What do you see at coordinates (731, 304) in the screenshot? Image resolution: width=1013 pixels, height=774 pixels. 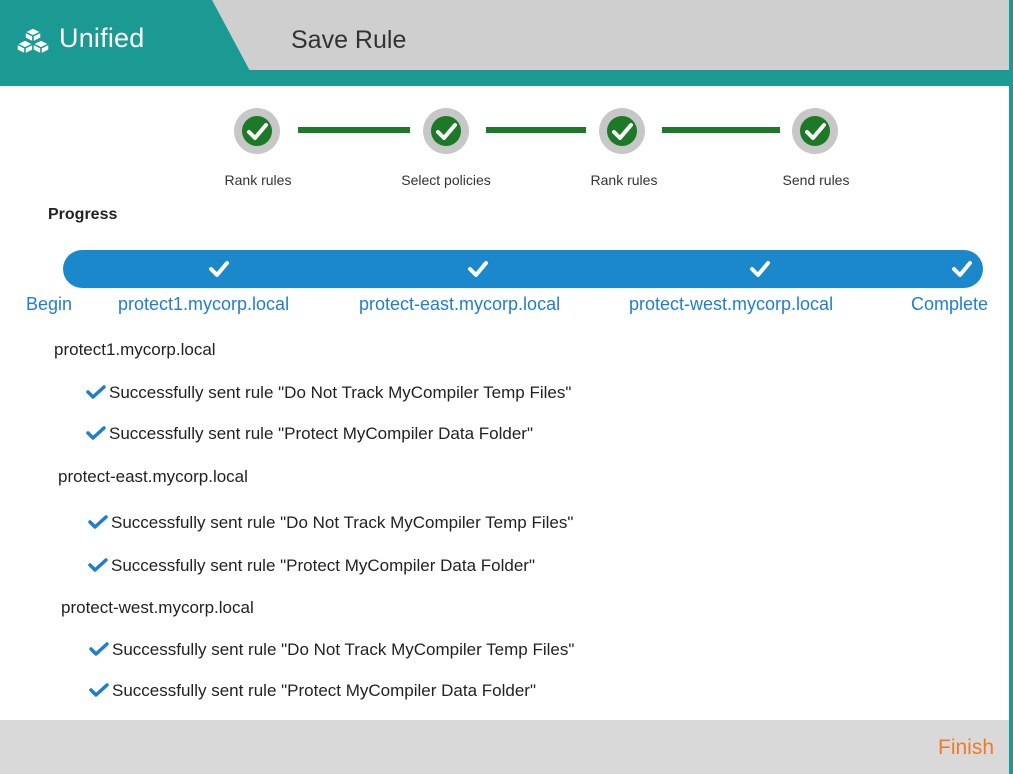 I see `milestone-label: protect-west.mycorp.local` at bounding box center [731, 304].